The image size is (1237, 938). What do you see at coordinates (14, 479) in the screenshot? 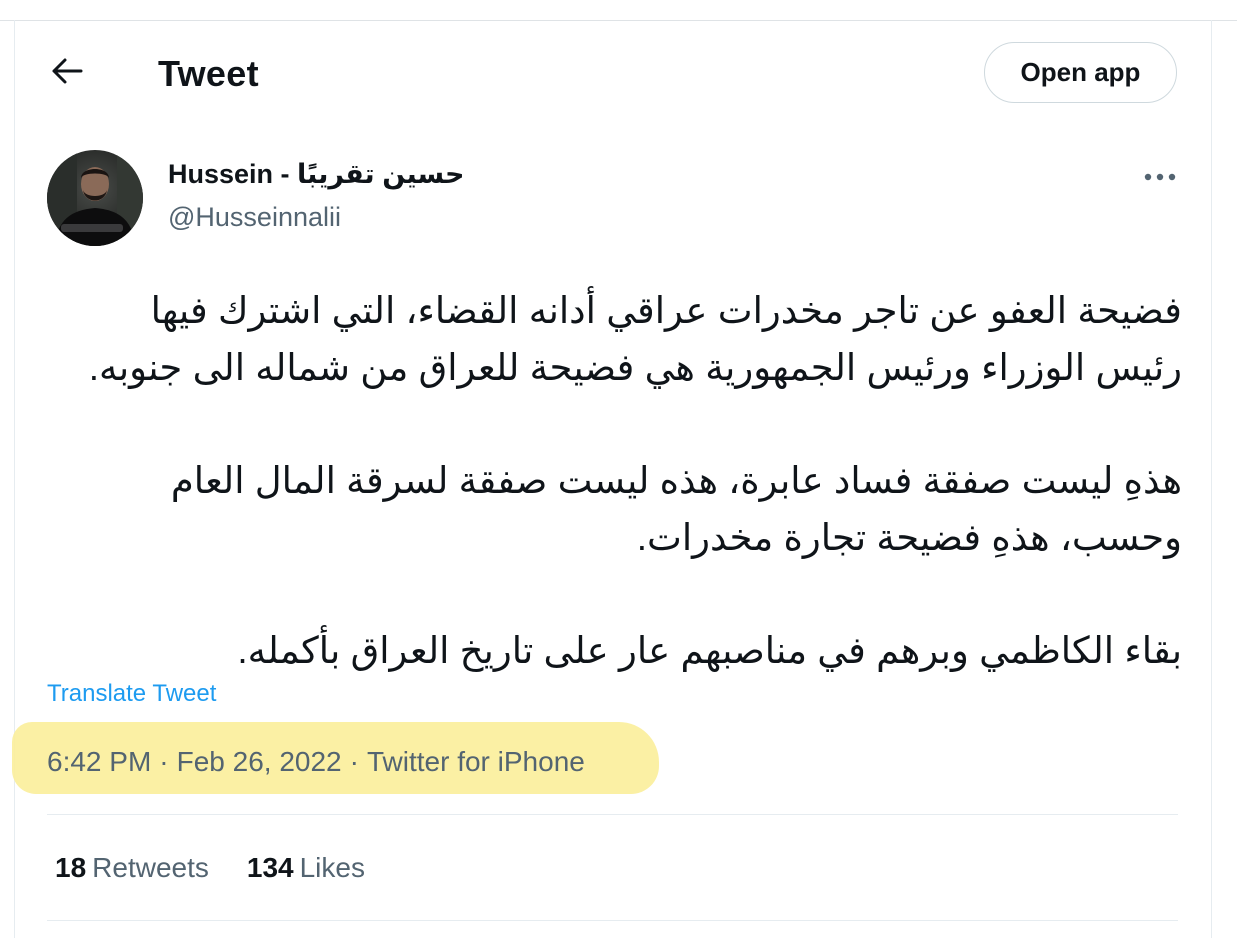
I see `frame-left-border` at bounding box center [14, 479].